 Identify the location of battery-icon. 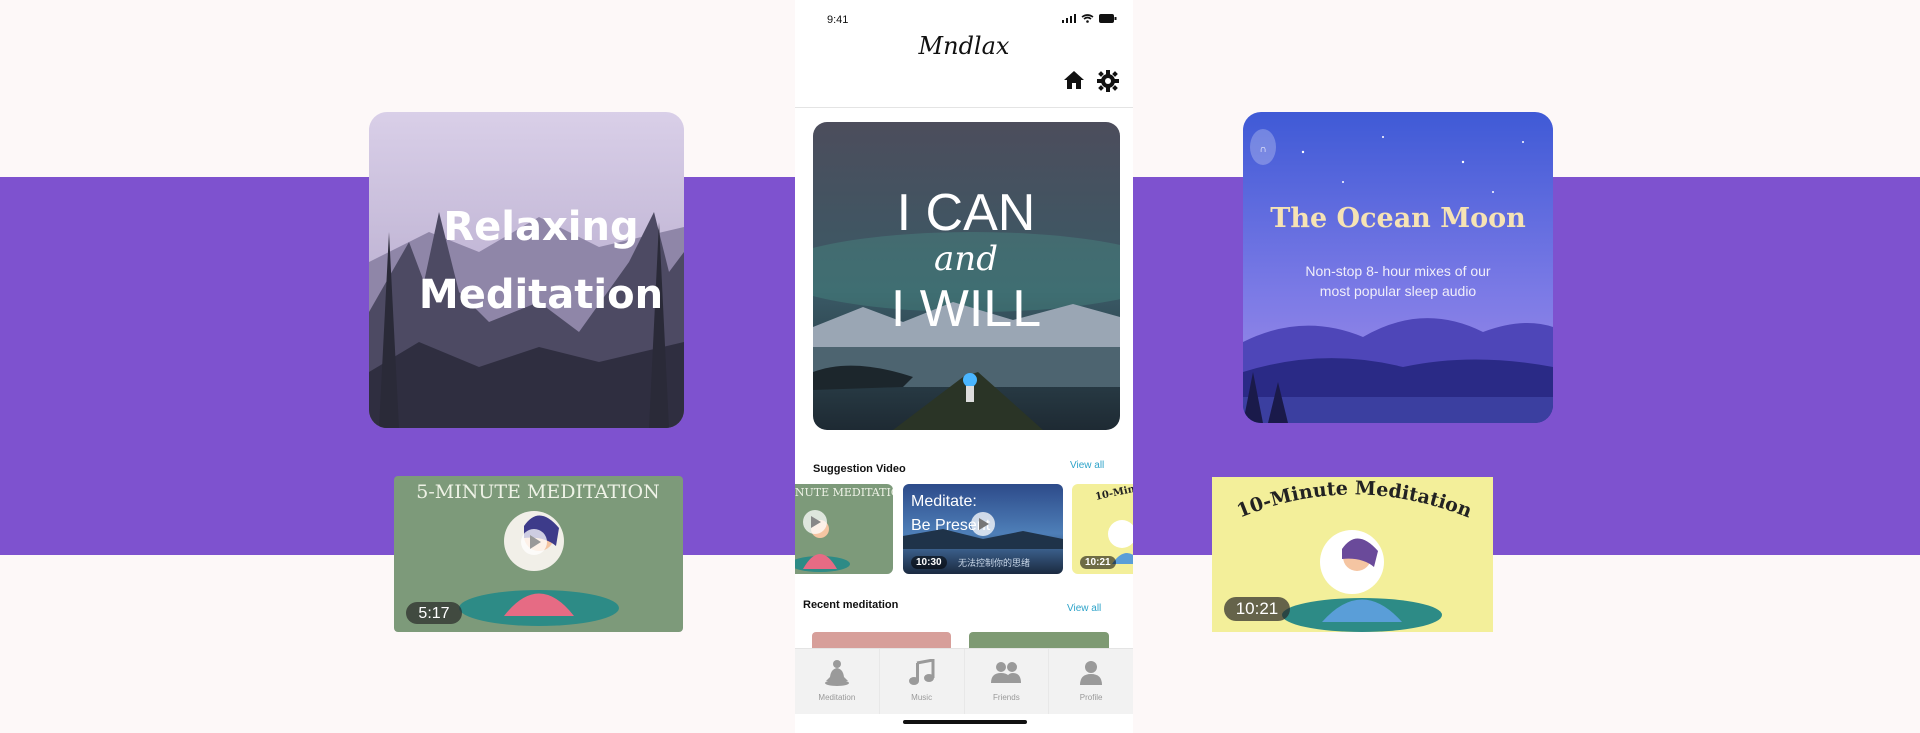
(1108, 18).